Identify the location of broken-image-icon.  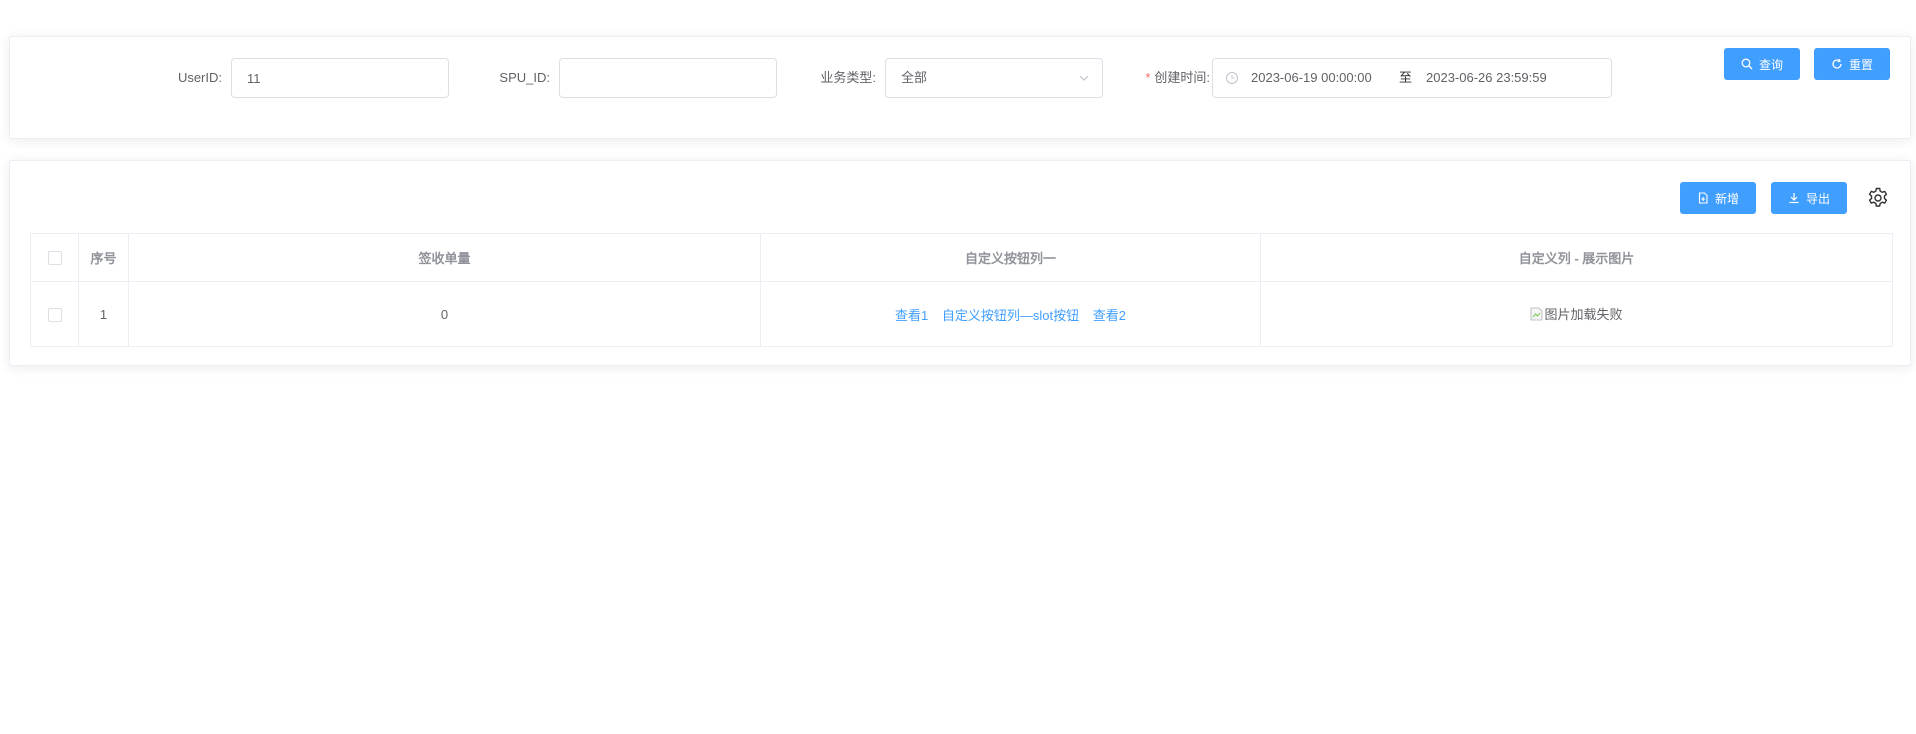
(1537, 314).